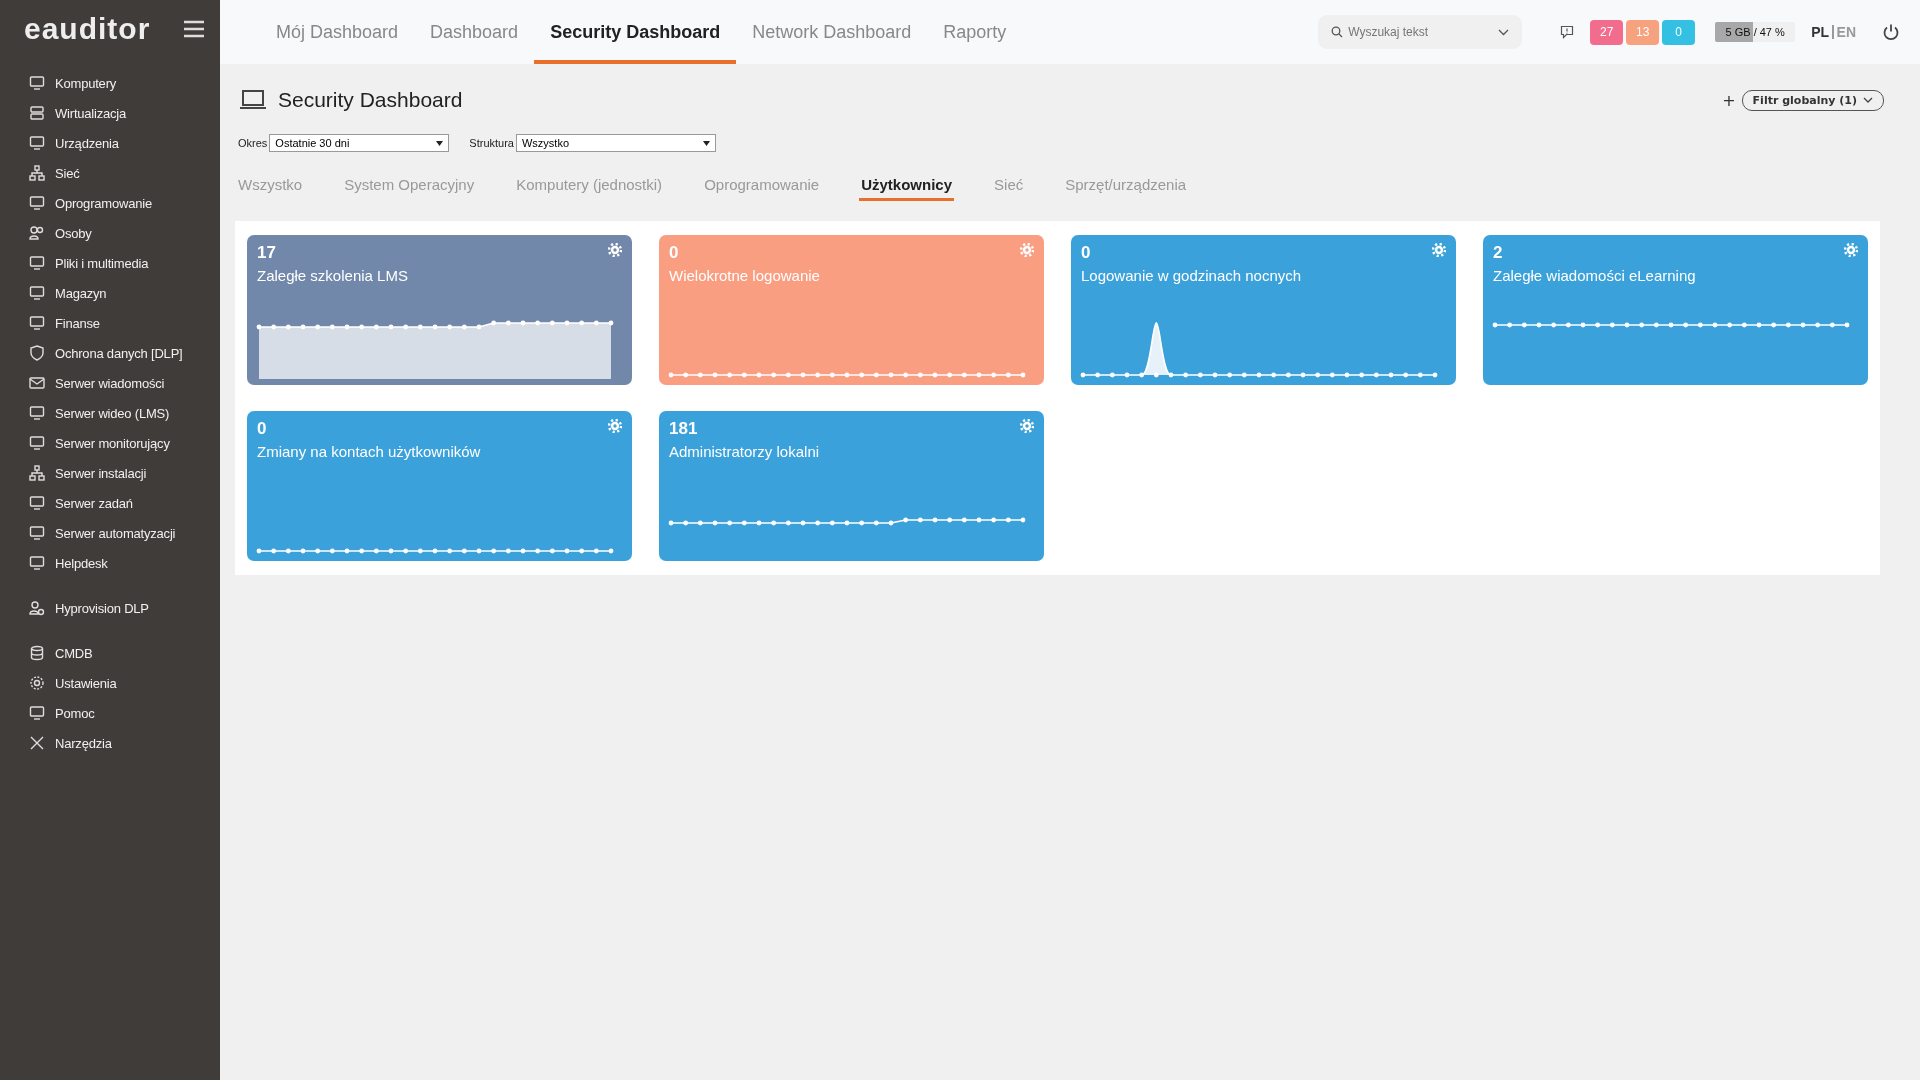 This screenshot has width=1920, height=1080. Describe the element at coordinates (1337, 32) in the screenshot. I see `search-icon` at that location.